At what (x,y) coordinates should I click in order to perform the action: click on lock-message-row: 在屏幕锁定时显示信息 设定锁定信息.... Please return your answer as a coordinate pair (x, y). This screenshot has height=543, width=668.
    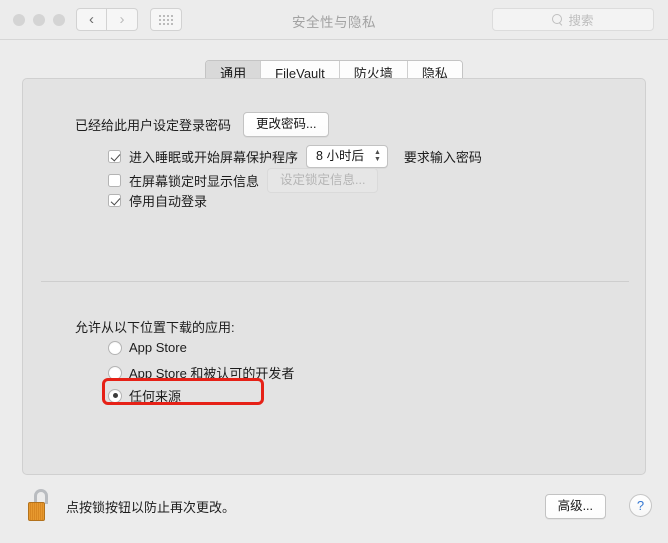
    Looking at the image, I should click on (243, 180).